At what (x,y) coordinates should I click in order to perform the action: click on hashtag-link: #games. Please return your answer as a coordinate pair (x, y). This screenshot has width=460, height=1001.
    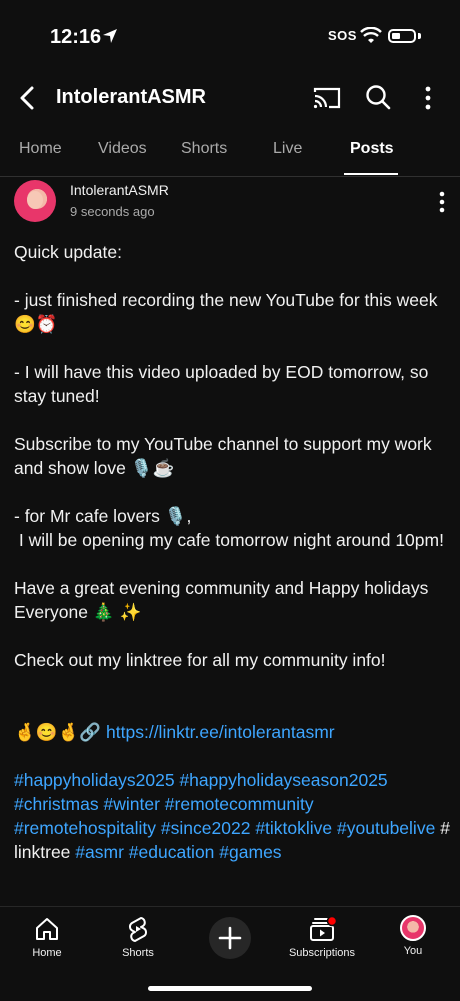
    Looking at the image, I should click on (250, 852).